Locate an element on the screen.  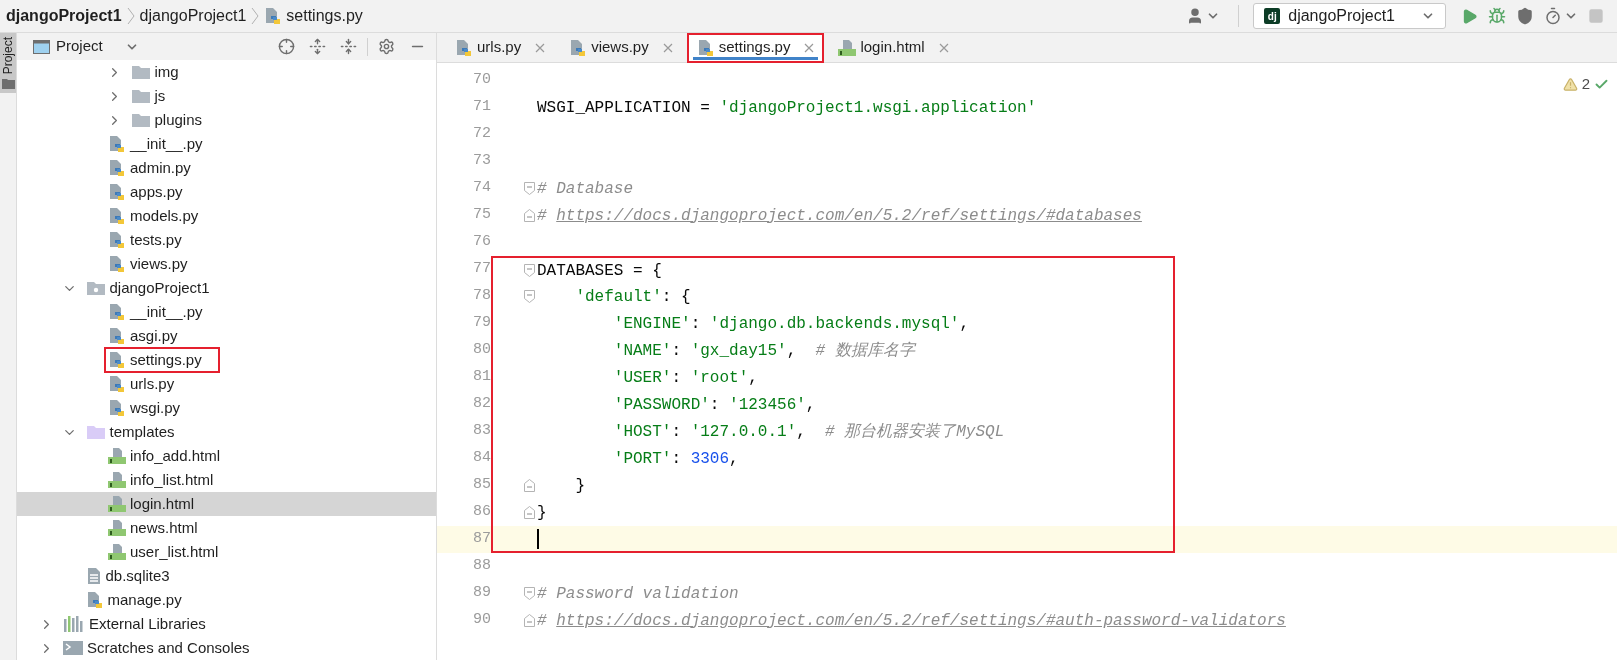
code-line: # https://docs.djangoproject.com/en/5.2/ref/settings/#databases is located at coordinates (839, 216).